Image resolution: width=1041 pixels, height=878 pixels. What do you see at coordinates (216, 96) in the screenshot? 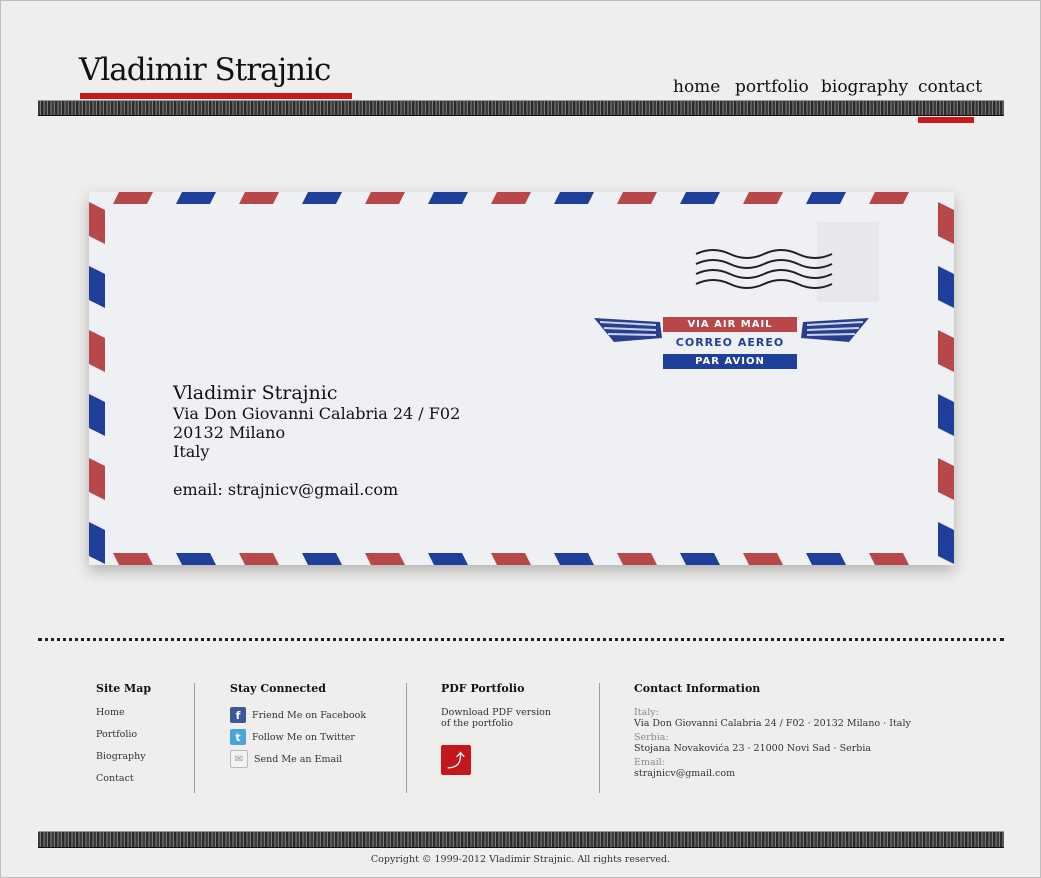
I see `title-underline` at bounding box center [216, 96].